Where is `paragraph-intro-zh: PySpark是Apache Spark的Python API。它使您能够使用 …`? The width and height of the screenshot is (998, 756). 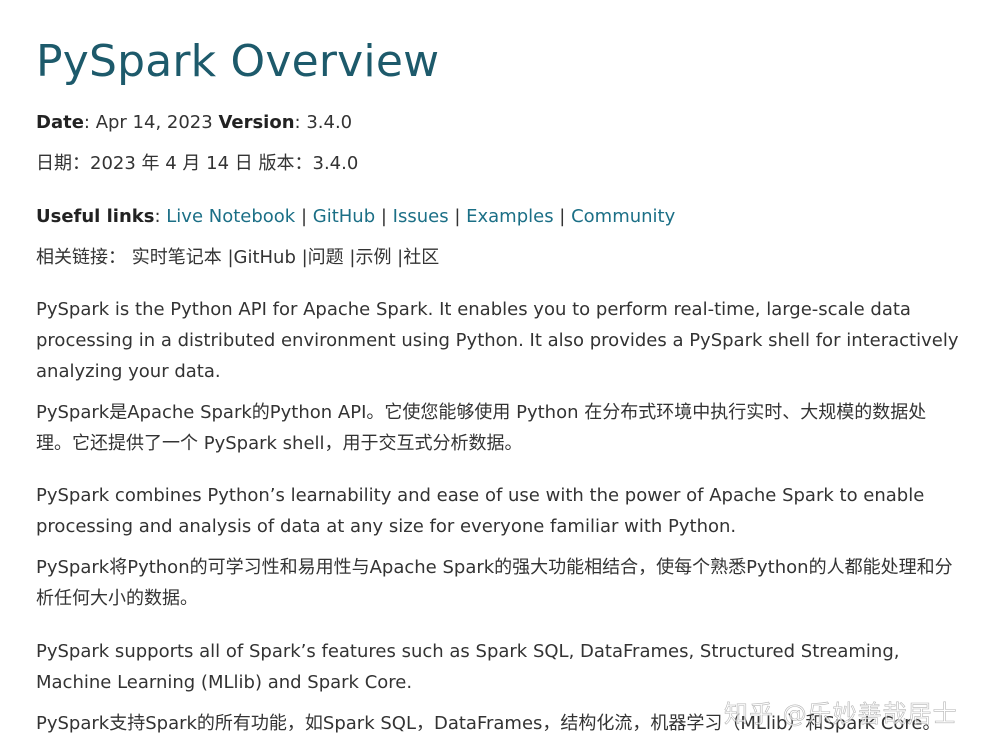
paragraph-intro-zh: PySpark是Apache Spark的Python API。它使您能够使用 … is located at coordinates (481, 428).